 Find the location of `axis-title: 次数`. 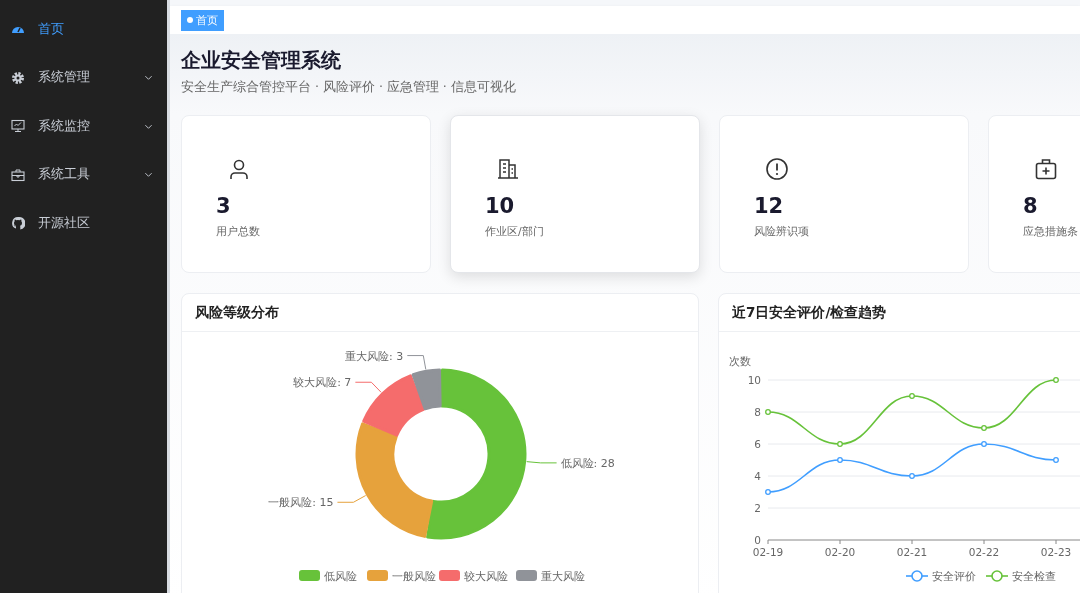

axis-title: 次数 is located at coordinates (740, 361).